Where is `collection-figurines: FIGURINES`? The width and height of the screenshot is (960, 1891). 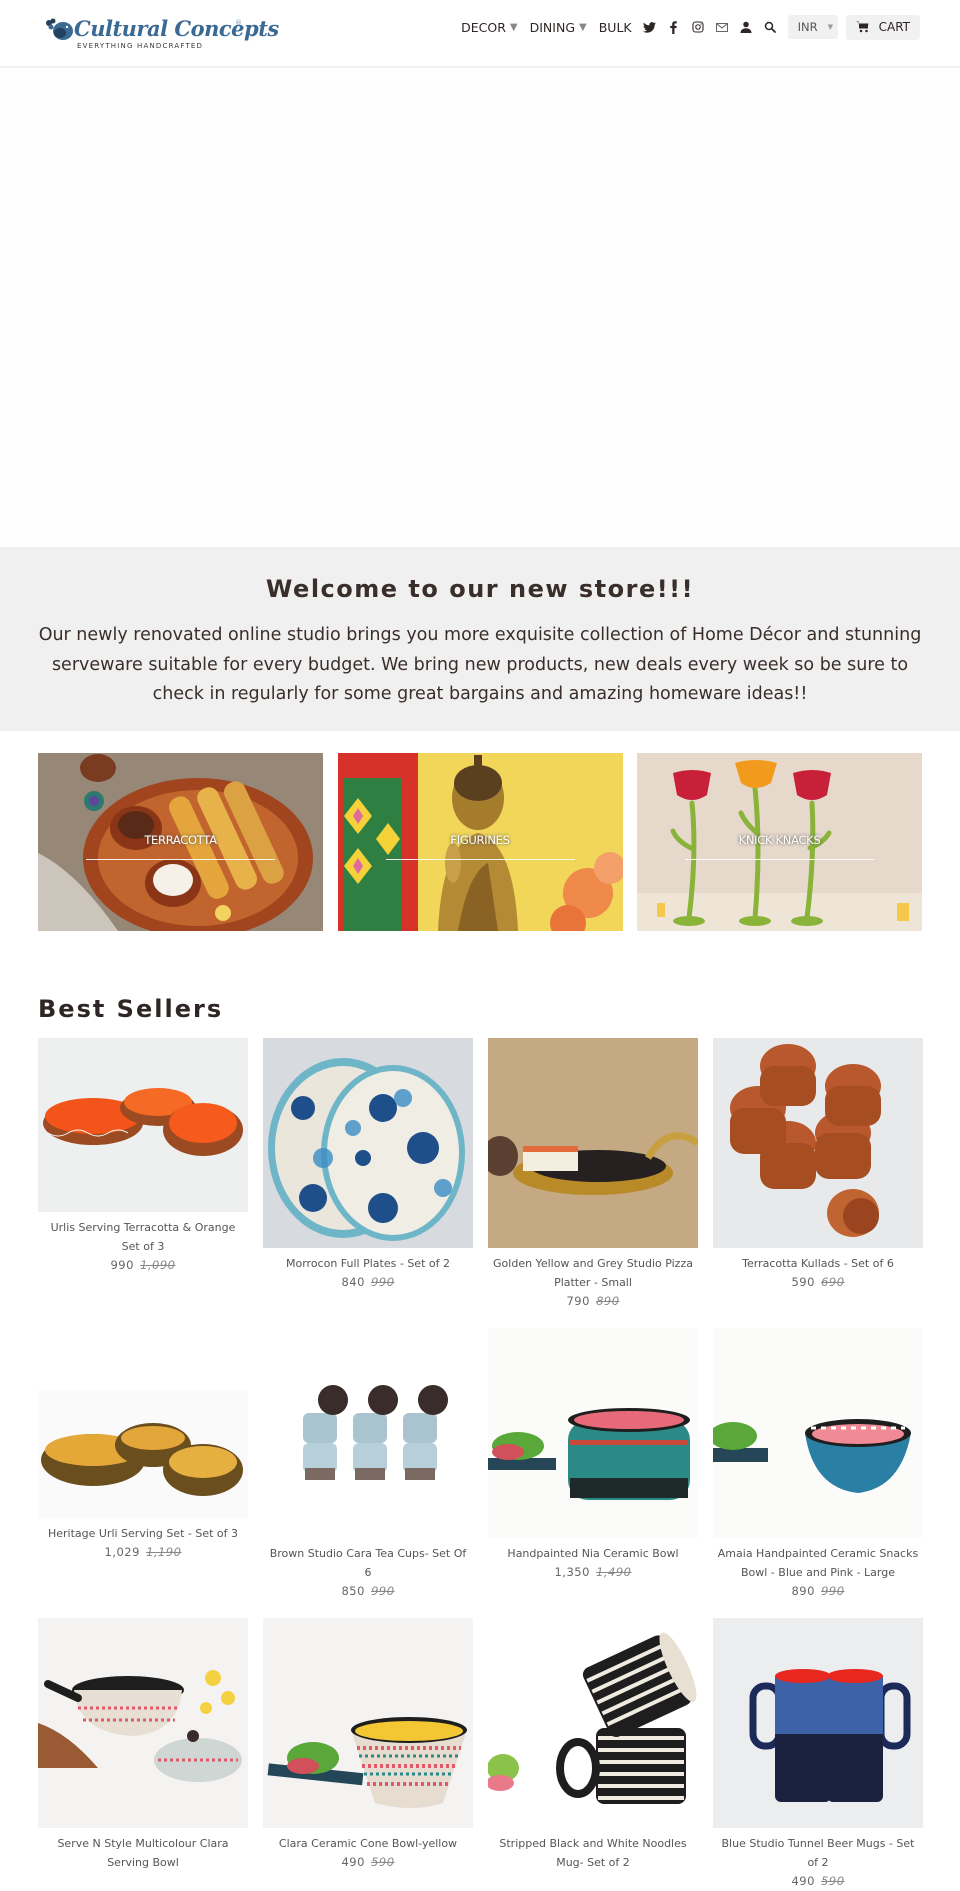 collection-figurines: FIGURINES is located at coordinates (480, 842).